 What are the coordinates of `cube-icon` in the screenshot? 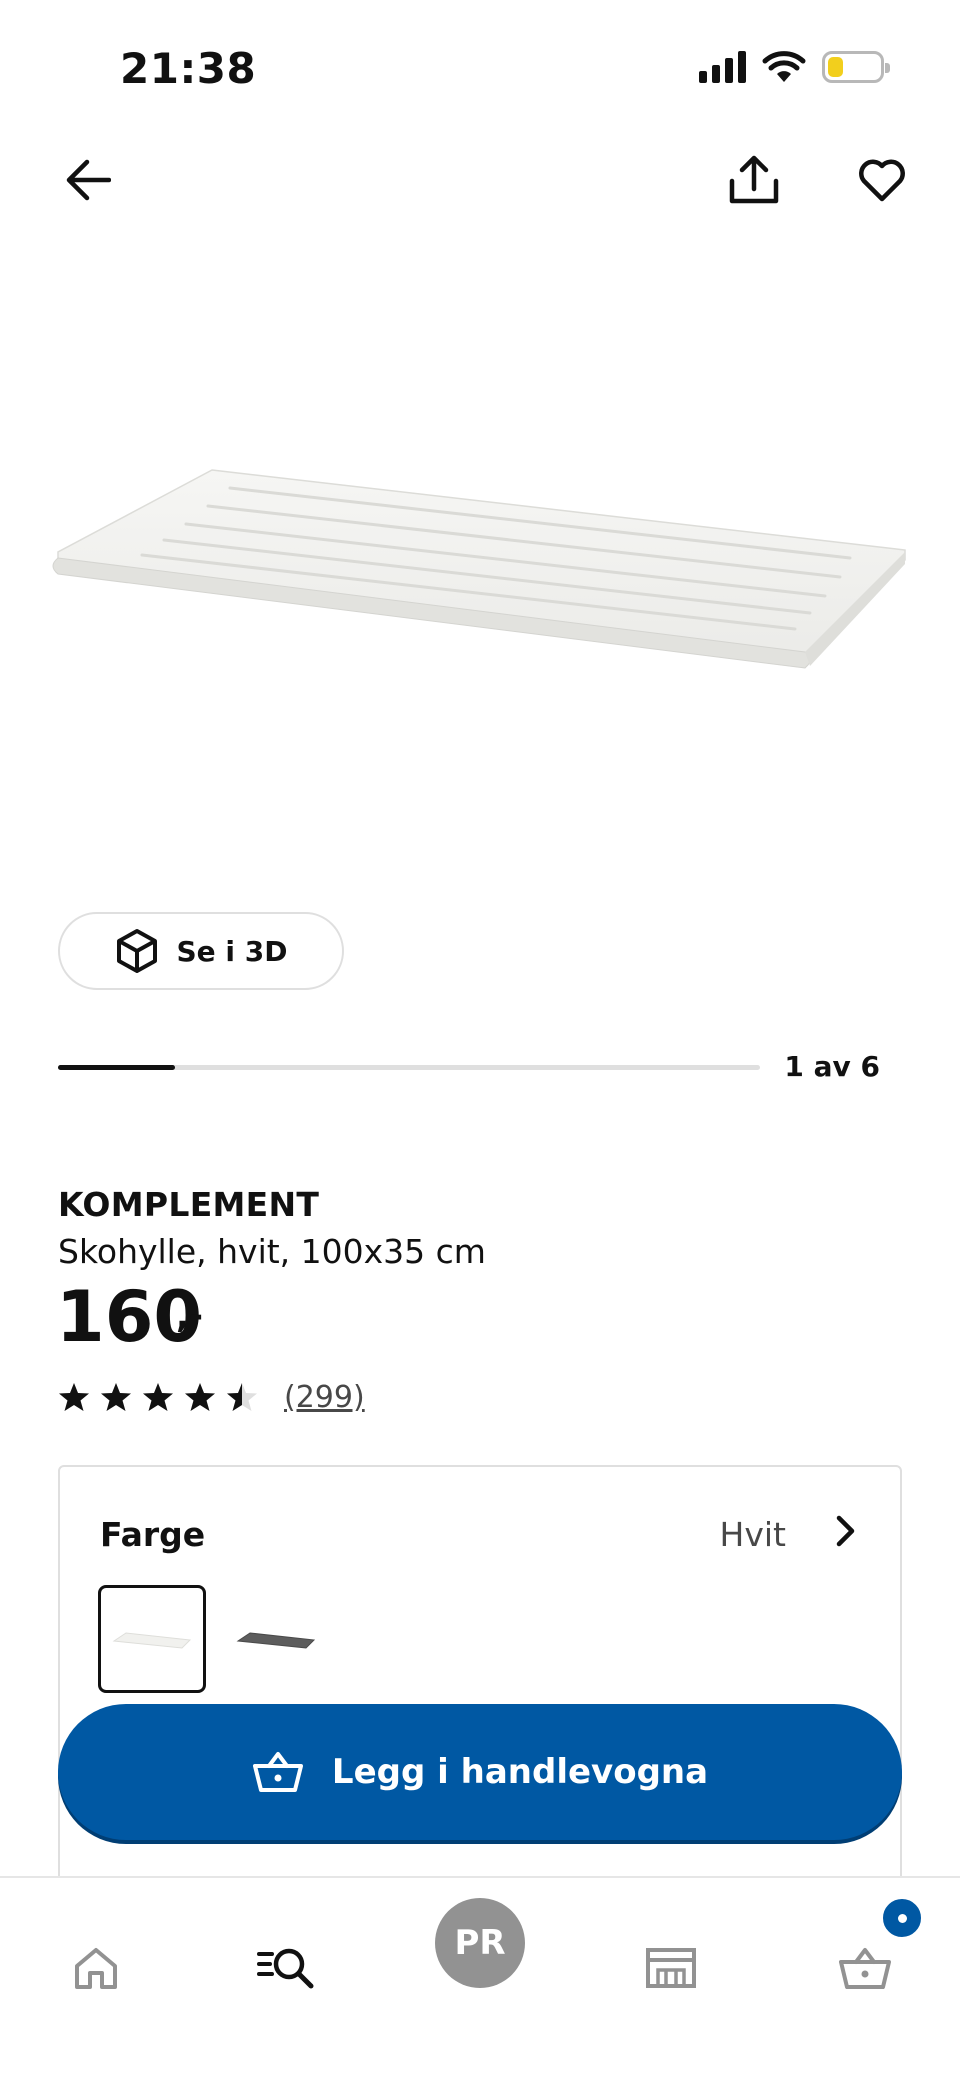 It's located at (136, 951).